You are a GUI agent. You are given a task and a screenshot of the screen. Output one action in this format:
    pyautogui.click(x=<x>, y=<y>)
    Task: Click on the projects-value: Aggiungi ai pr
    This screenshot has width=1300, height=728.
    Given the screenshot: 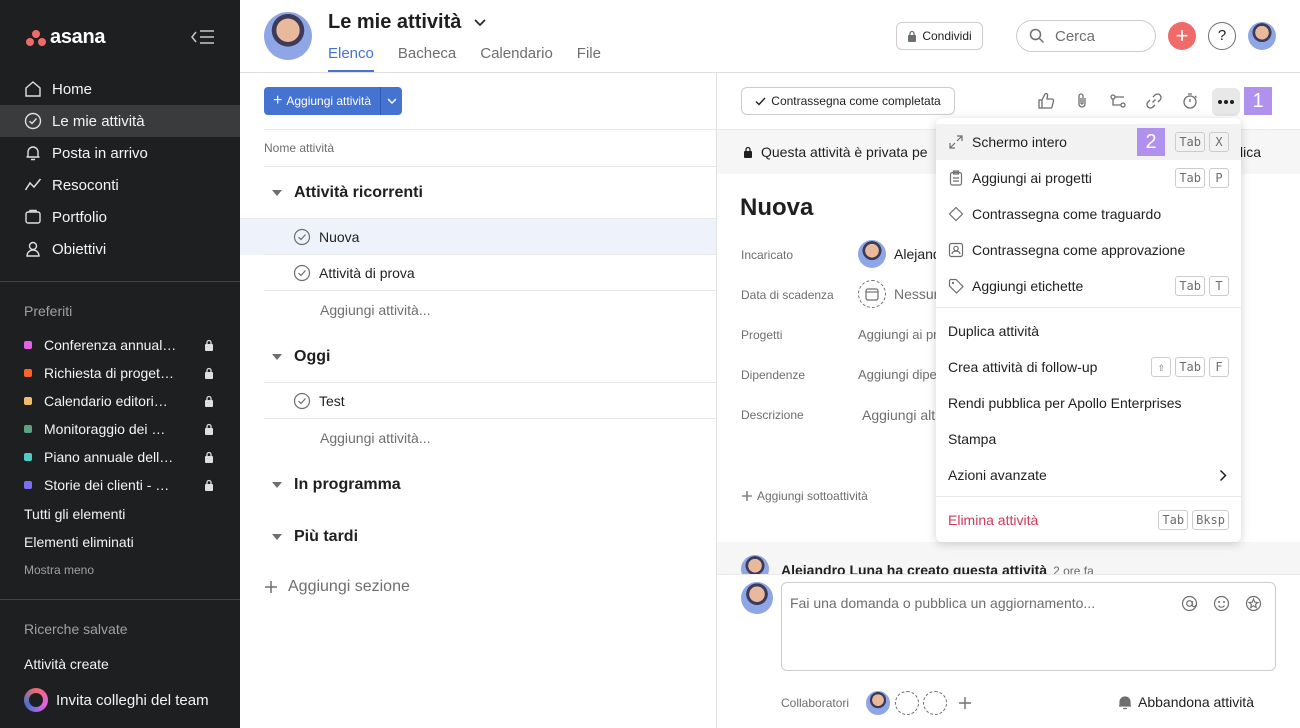 What is the action you would take?
    pyautogui.click(x=898, y=334)
    